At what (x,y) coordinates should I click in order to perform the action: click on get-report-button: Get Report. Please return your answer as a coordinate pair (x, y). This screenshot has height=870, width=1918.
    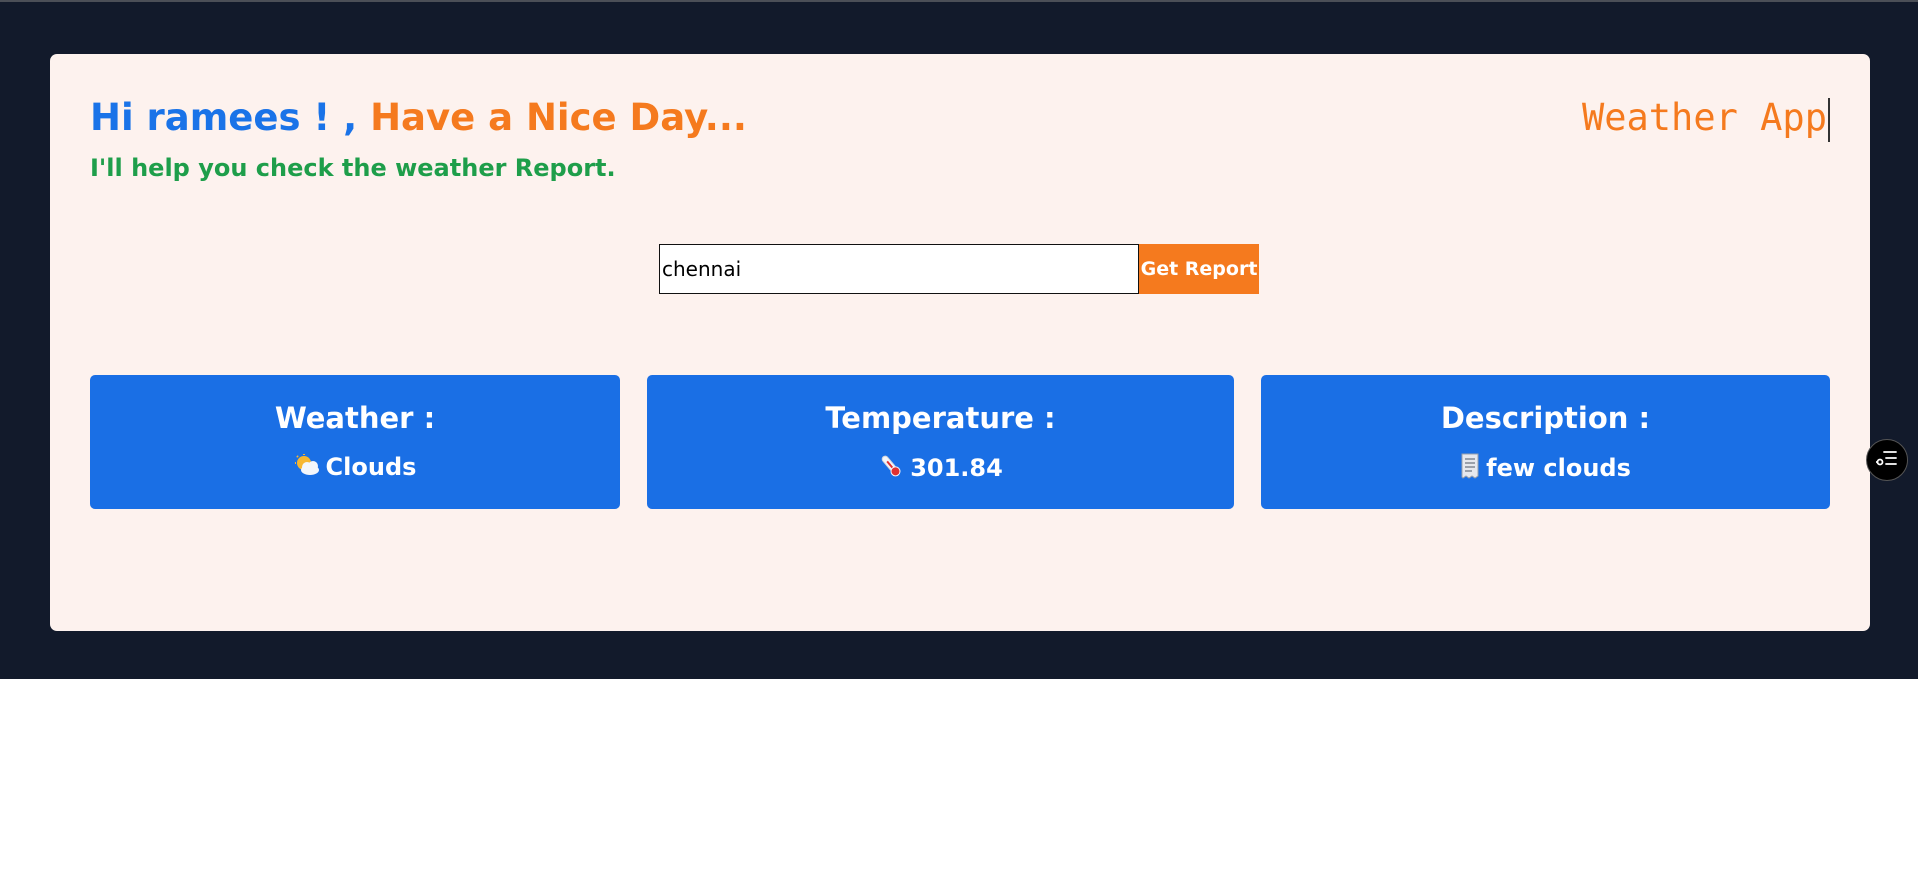
    Looking at the image, I should click on (1199, 269).